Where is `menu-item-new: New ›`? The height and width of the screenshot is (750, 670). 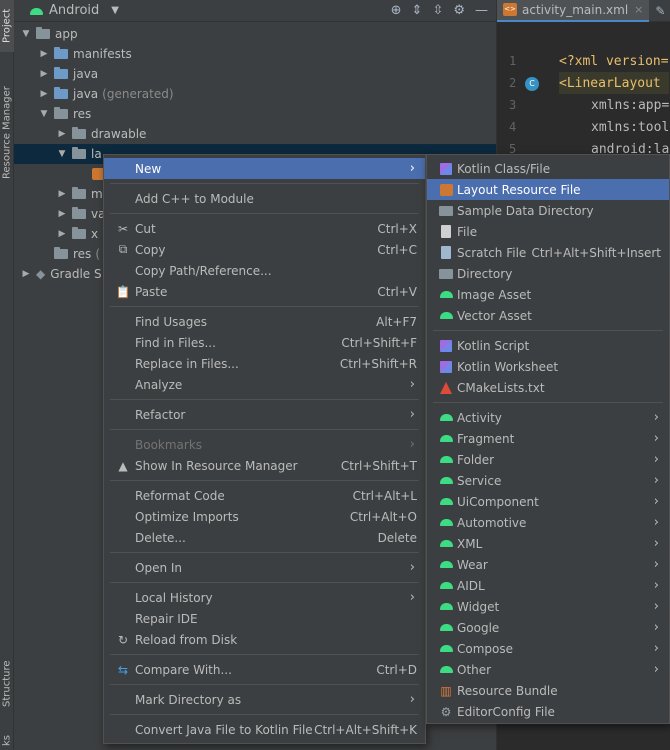
menu-item-new: New › is located at coordinates (264, 168).